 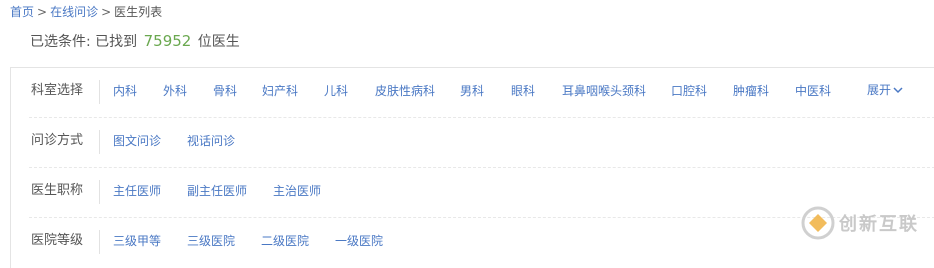 I want to click on filter-option-doctor-title: 主任医师, so click(x=137, y=191).